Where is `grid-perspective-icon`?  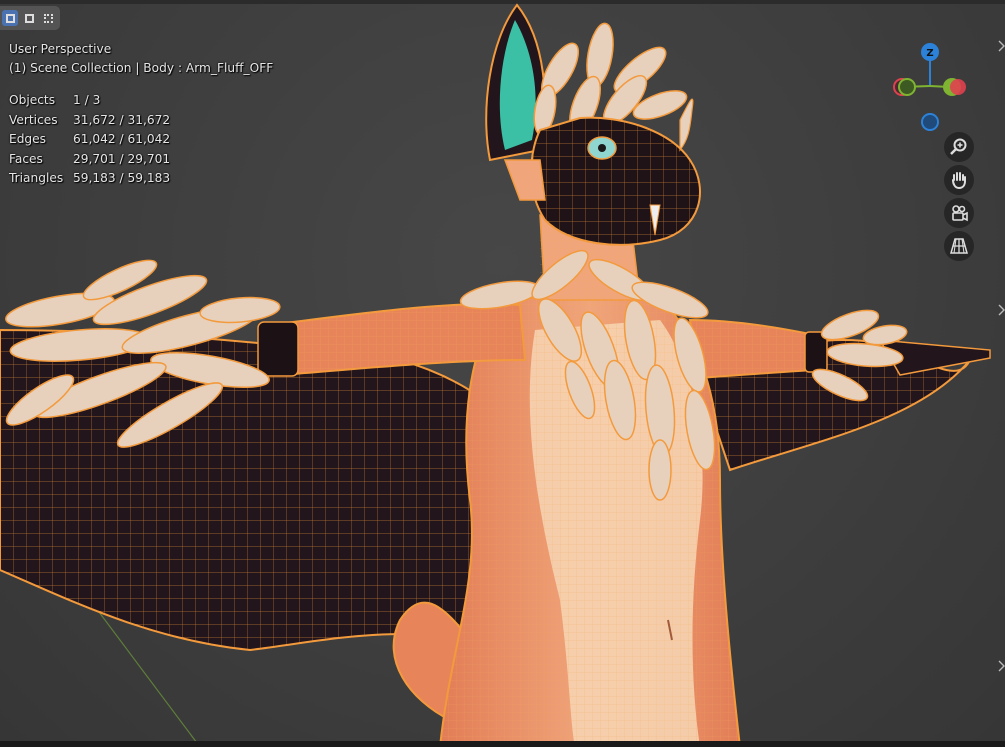
grid-perspective-icon is located at coordinates (959, 246).